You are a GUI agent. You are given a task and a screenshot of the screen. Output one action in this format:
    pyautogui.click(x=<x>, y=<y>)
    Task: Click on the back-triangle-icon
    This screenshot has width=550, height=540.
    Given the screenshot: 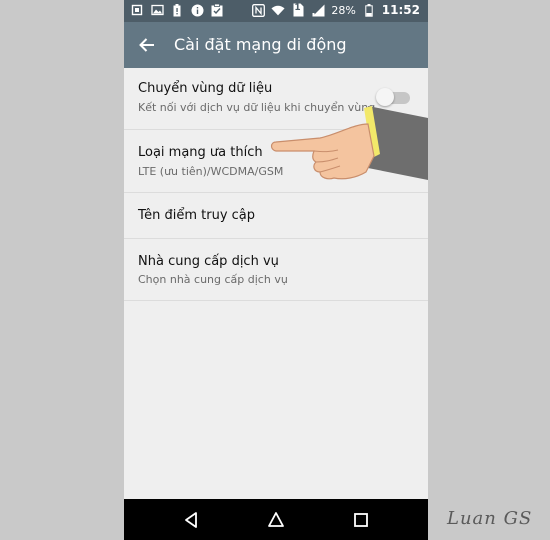 What is the action you would take?
    pyautogui.click(x=191, y=520)
    